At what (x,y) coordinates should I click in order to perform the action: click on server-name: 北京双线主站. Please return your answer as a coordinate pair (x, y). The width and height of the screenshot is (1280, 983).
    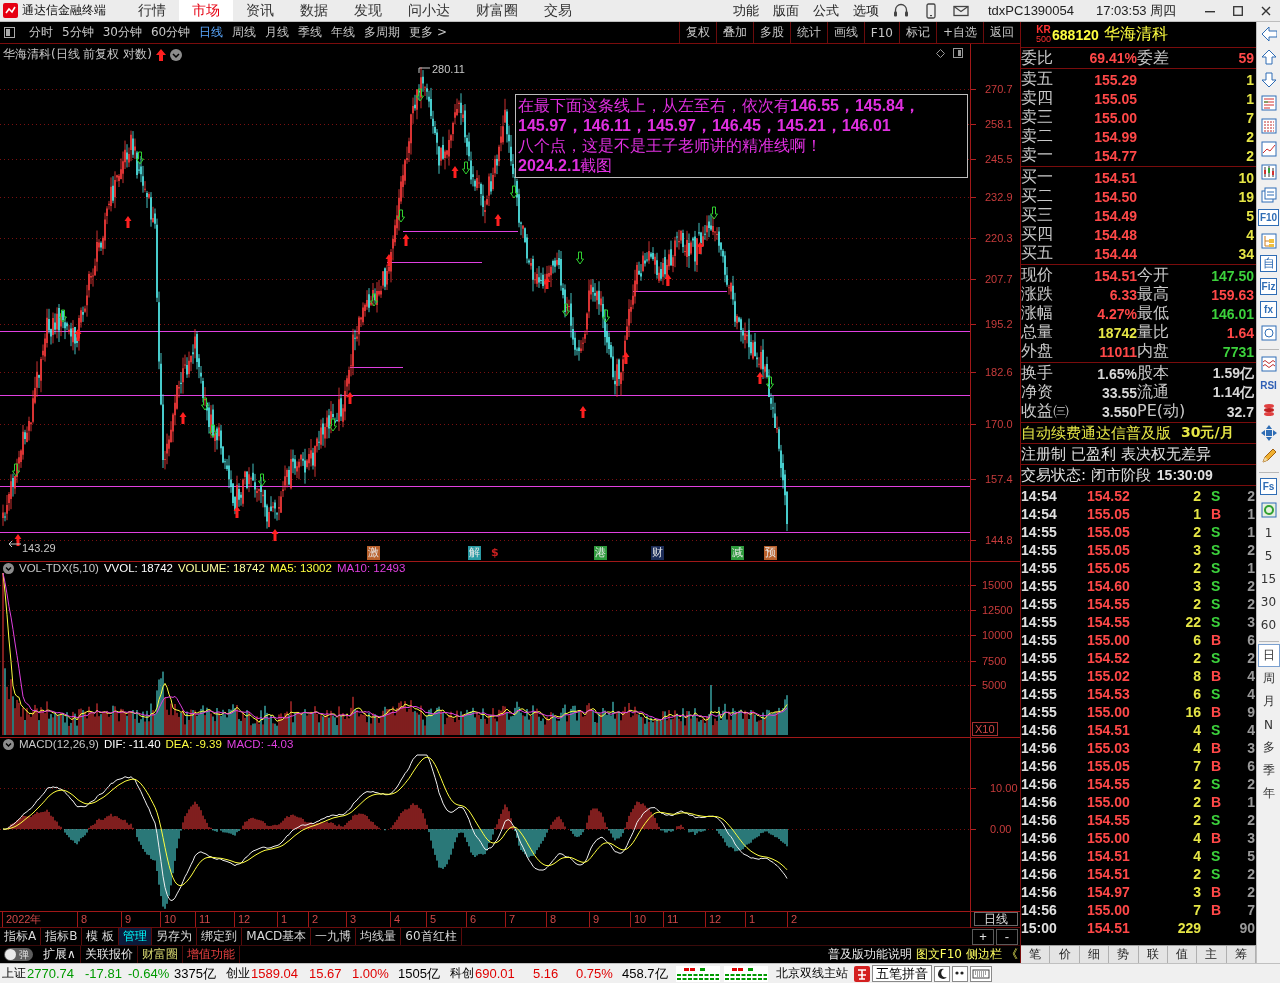
    Looking at the image, I should click on (812, 973).